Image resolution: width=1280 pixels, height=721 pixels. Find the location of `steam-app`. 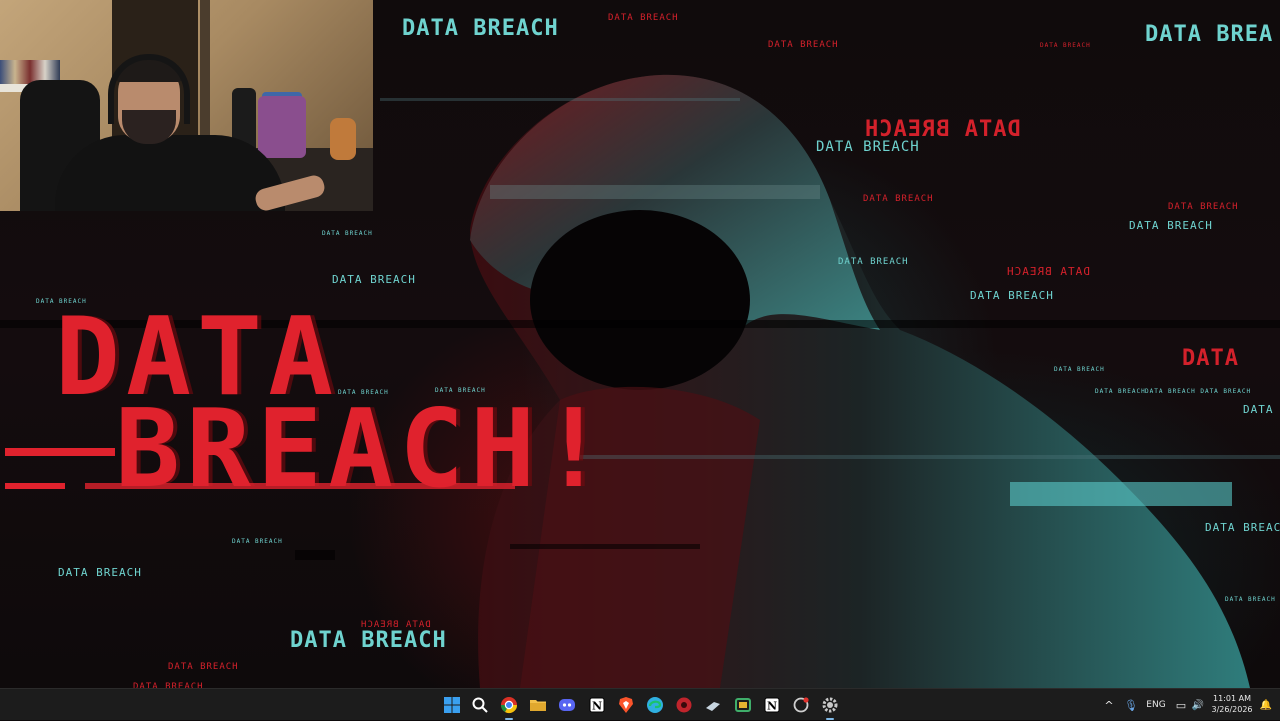

steam-app is located at coordinates (713, 705).